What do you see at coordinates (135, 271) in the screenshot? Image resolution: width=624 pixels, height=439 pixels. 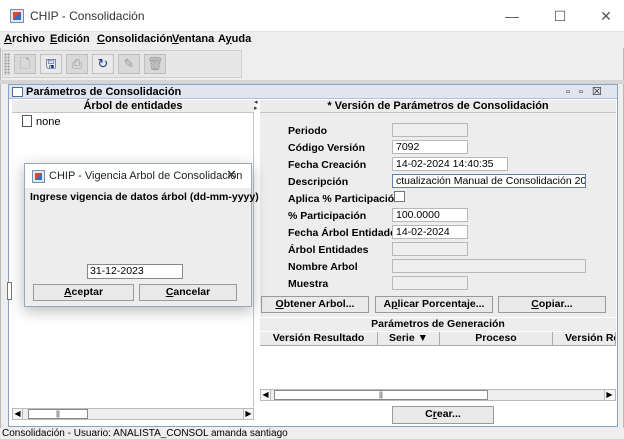 I see `vigencia-date-input: 31-12-2023` at bounding box center [135, 271].